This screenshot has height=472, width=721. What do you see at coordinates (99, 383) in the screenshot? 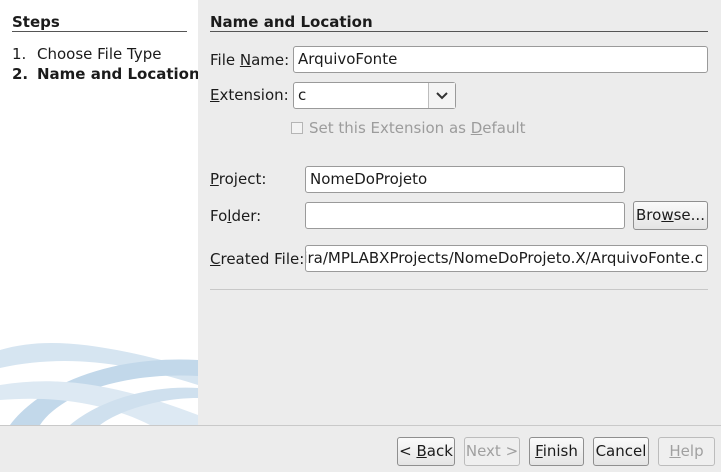
I see `decorative-swoosh-graphic` at bounding box center [99, 383].